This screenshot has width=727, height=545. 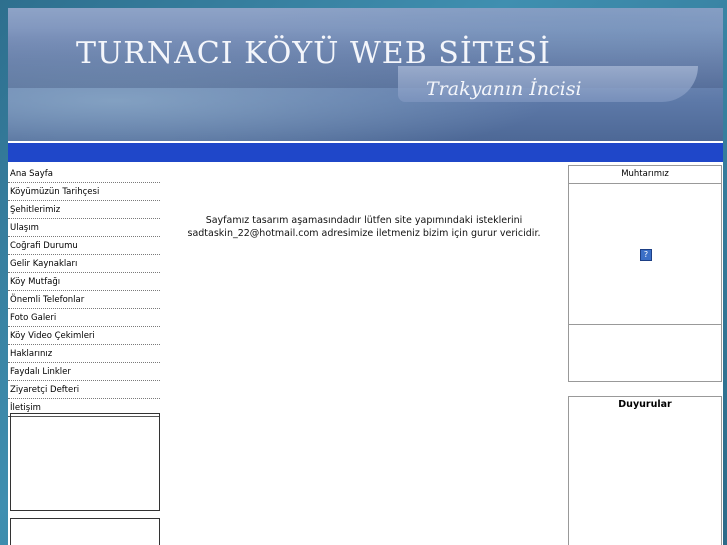 What do you see at coordinates (645, 353) in the screenshot?
I see `muhtar-lower-box` at bounding box center [645, 353].